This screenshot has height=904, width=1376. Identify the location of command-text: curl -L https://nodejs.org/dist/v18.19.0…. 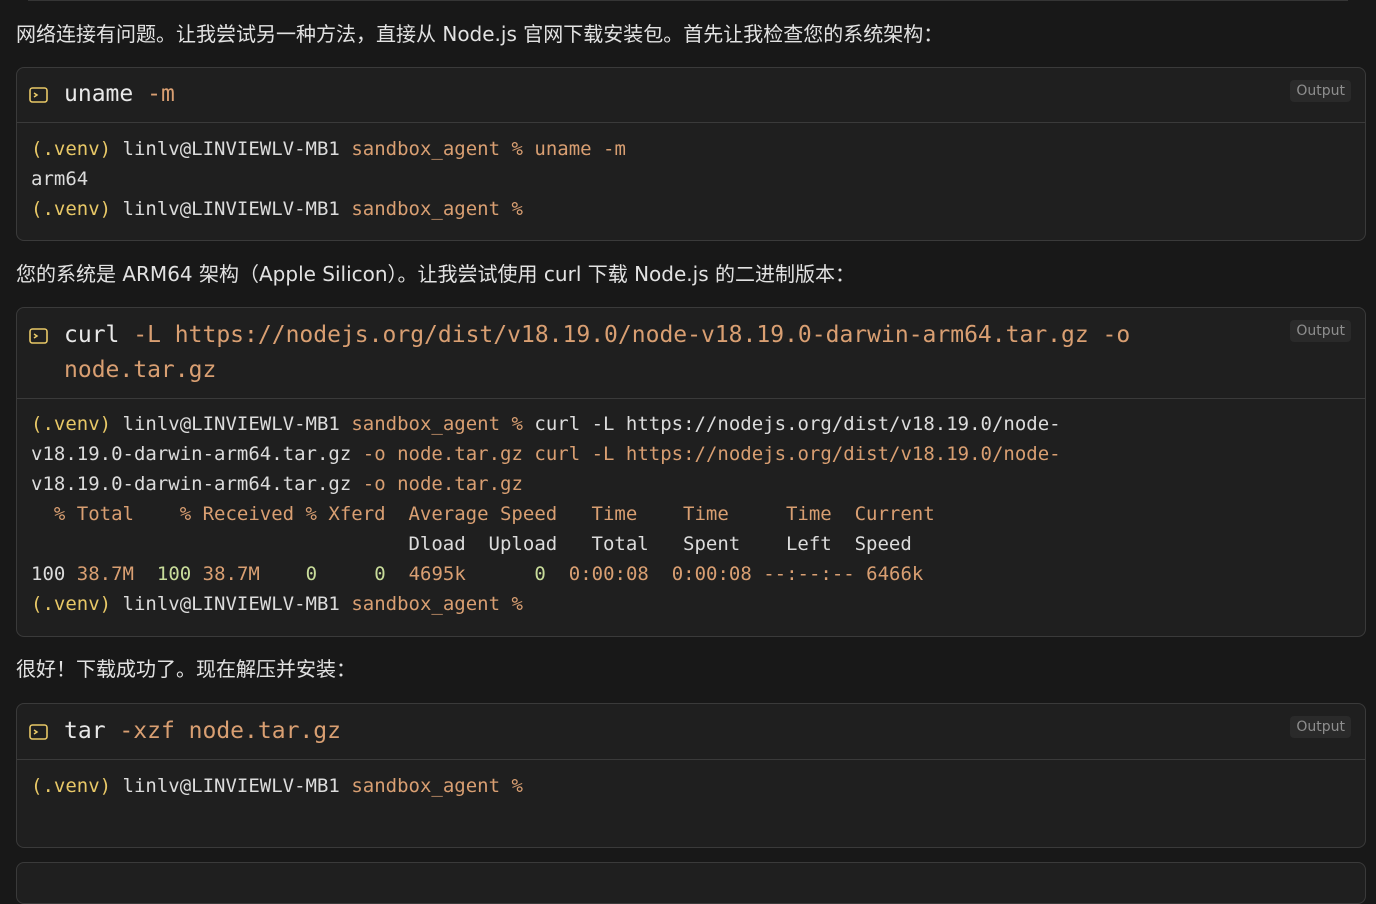
(597, 353).